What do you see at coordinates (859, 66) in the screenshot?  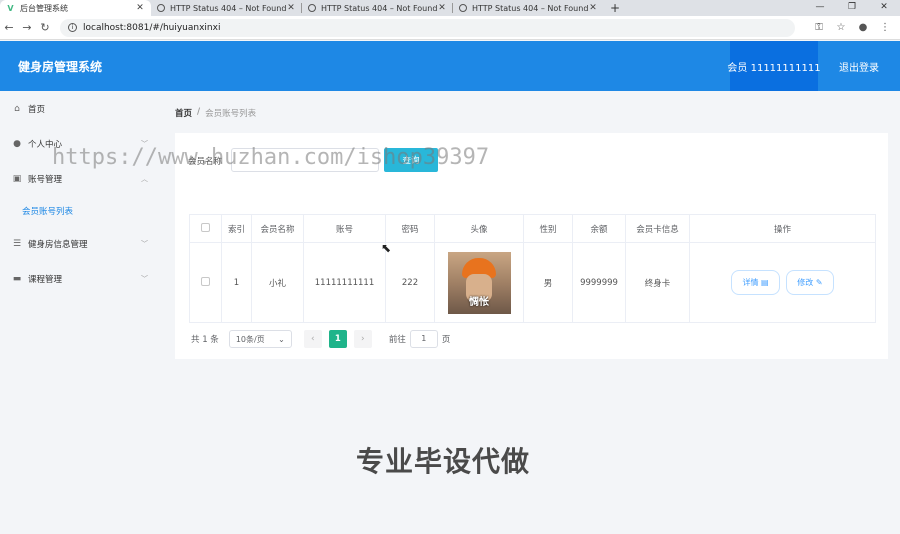 I see `logout-button: 退出登录` at bounding box center [859, 66].